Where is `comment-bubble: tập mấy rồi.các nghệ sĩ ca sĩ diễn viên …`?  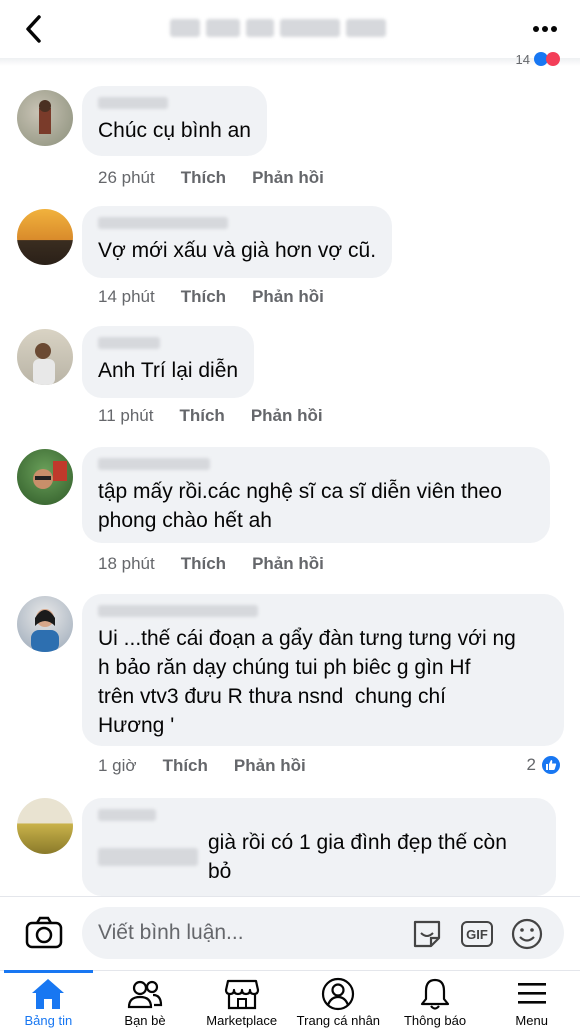
comment-bubble: tập mấy rồi.các nghệ sĩ ca sĩ diễn viên … is located at coordinates (316, 495).